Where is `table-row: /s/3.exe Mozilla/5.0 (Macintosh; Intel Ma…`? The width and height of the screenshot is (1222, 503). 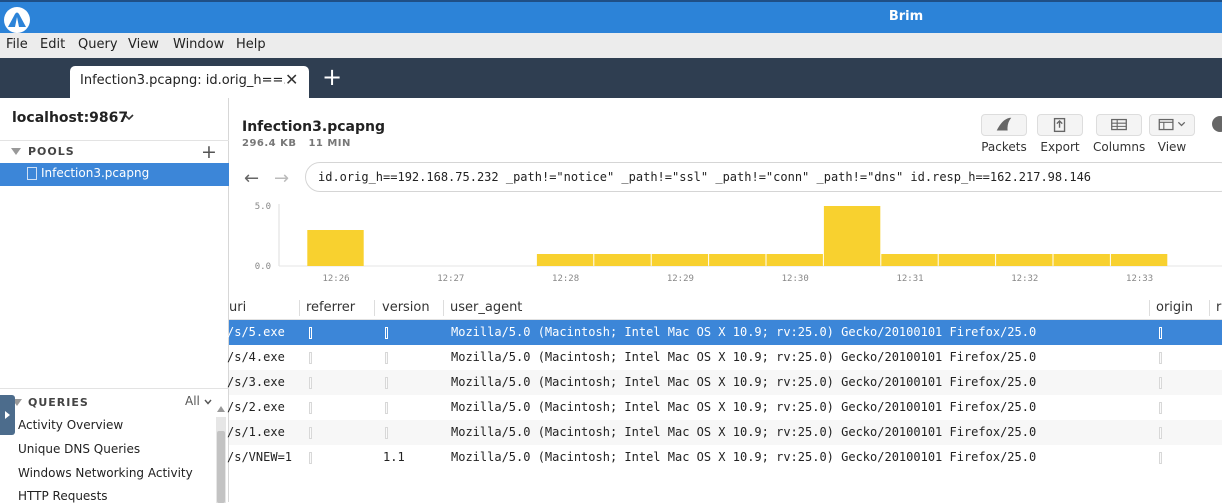 table-row: /s/3.exe Mozilla/5.0 (Macintosh; Intel Ma… is located at coordinates (724, 382).